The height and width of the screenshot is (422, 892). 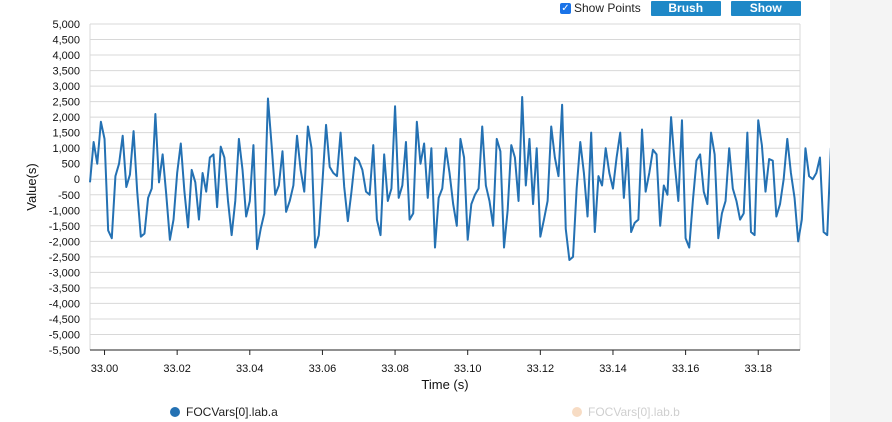 What do you see at coordinates (64, 335) in the screenshot?
I see `y-tick-label: -5,000` at bounding box center [64, 335].